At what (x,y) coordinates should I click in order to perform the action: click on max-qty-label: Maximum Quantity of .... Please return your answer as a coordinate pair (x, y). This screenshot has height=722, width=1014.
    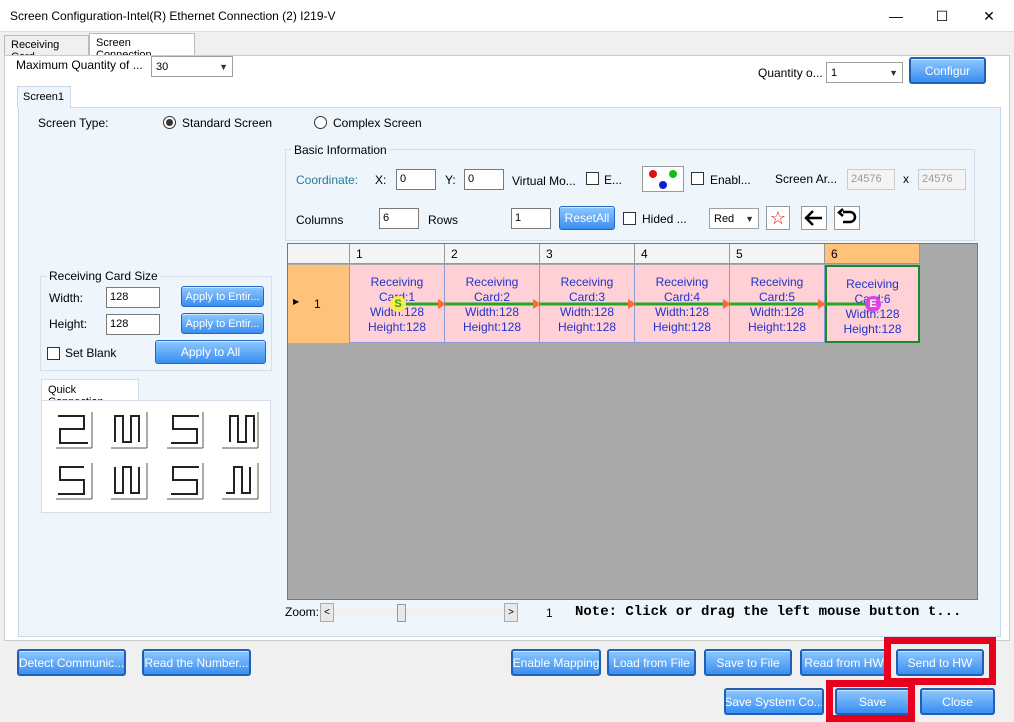
    Looking at the image, I should click on (79, 65).